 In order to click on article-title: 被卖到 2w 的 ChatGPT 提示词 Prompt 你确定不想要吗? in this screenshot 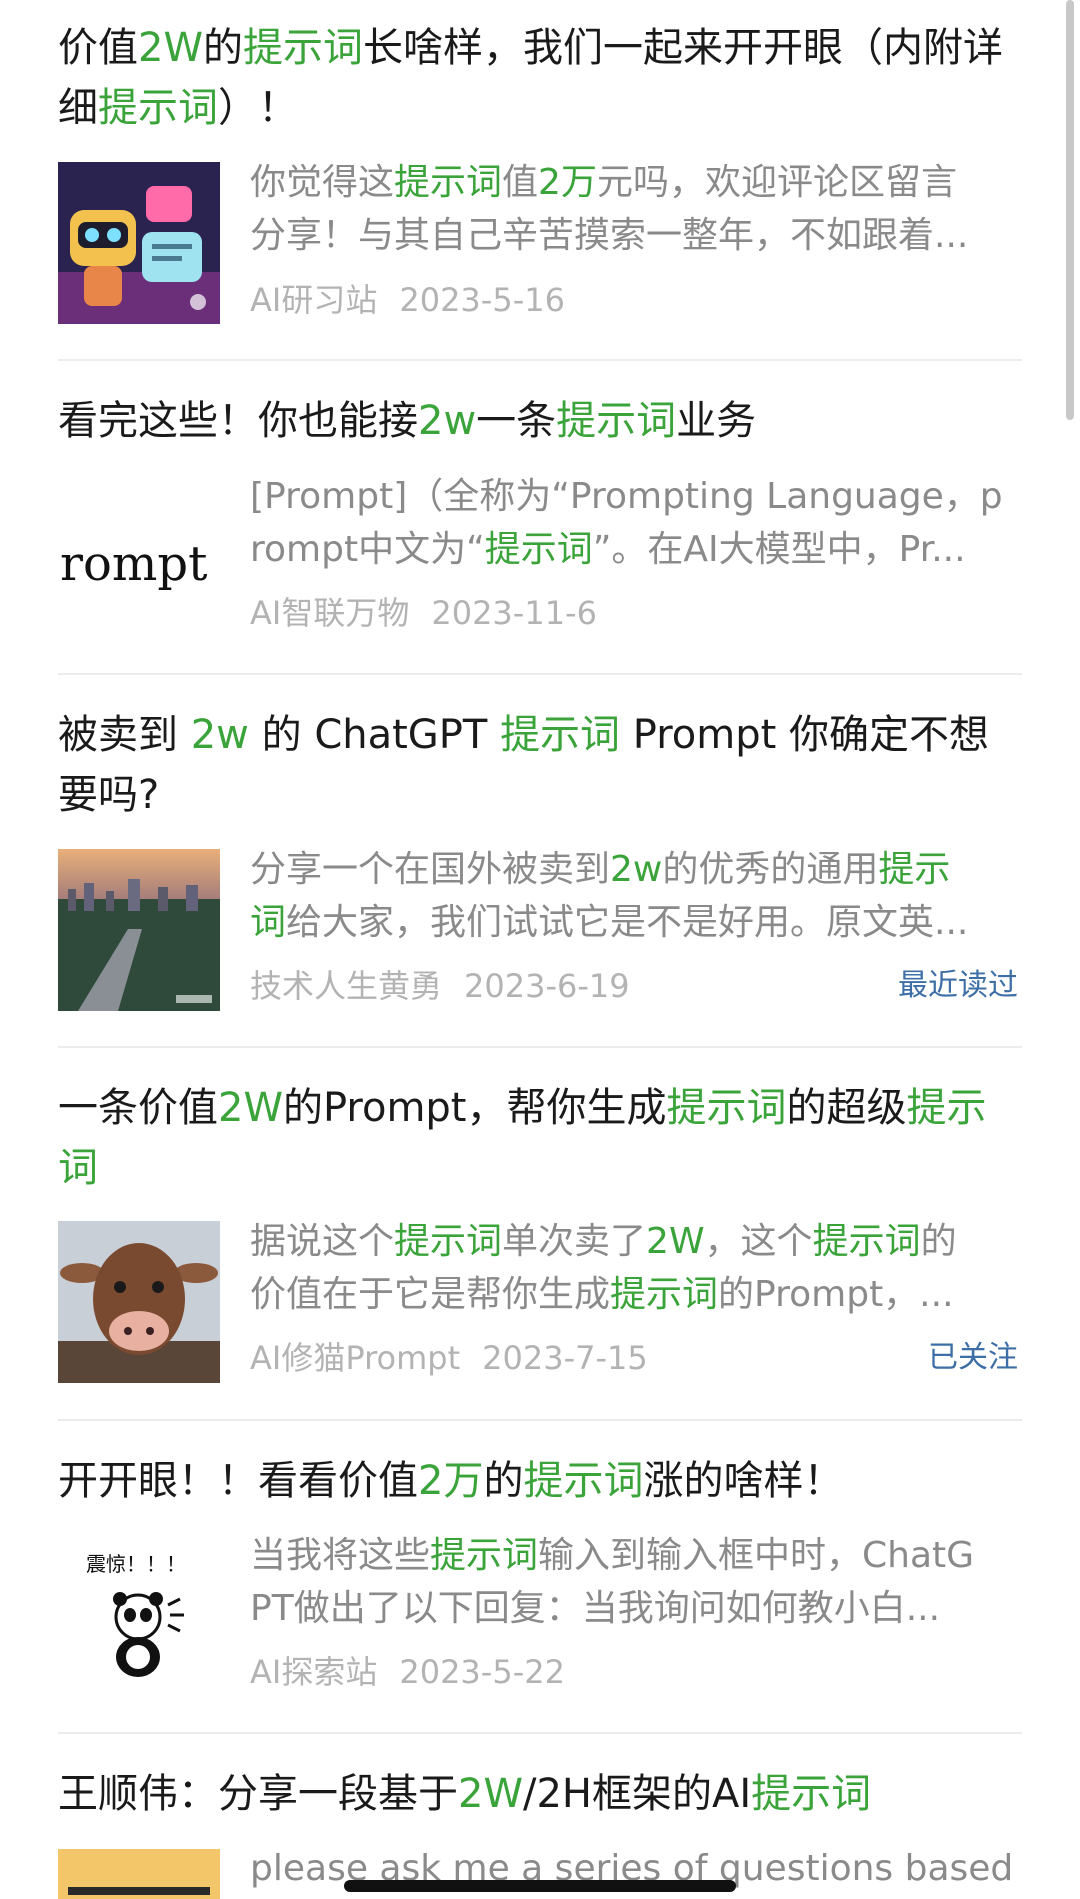, I will do `click(538, 765)`.